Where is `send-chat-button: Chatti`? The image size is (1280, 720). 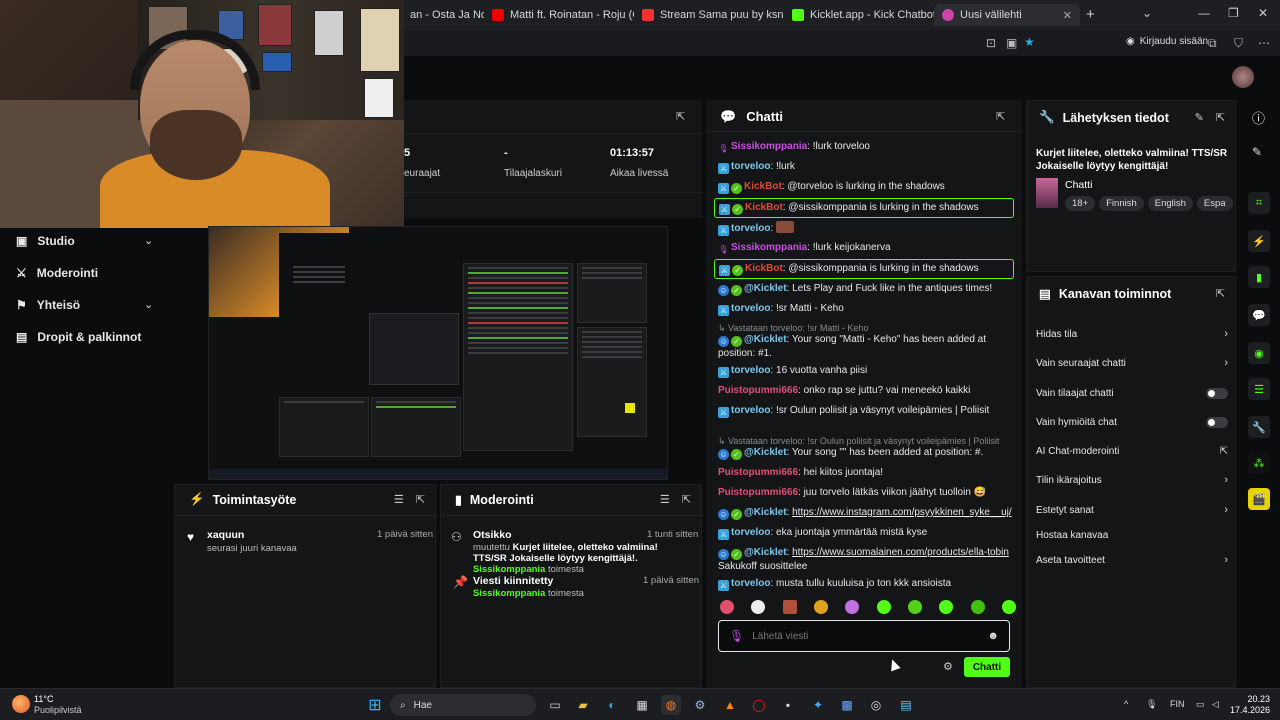 send-chat-button: Chatti is located at coordinates (987, 667).